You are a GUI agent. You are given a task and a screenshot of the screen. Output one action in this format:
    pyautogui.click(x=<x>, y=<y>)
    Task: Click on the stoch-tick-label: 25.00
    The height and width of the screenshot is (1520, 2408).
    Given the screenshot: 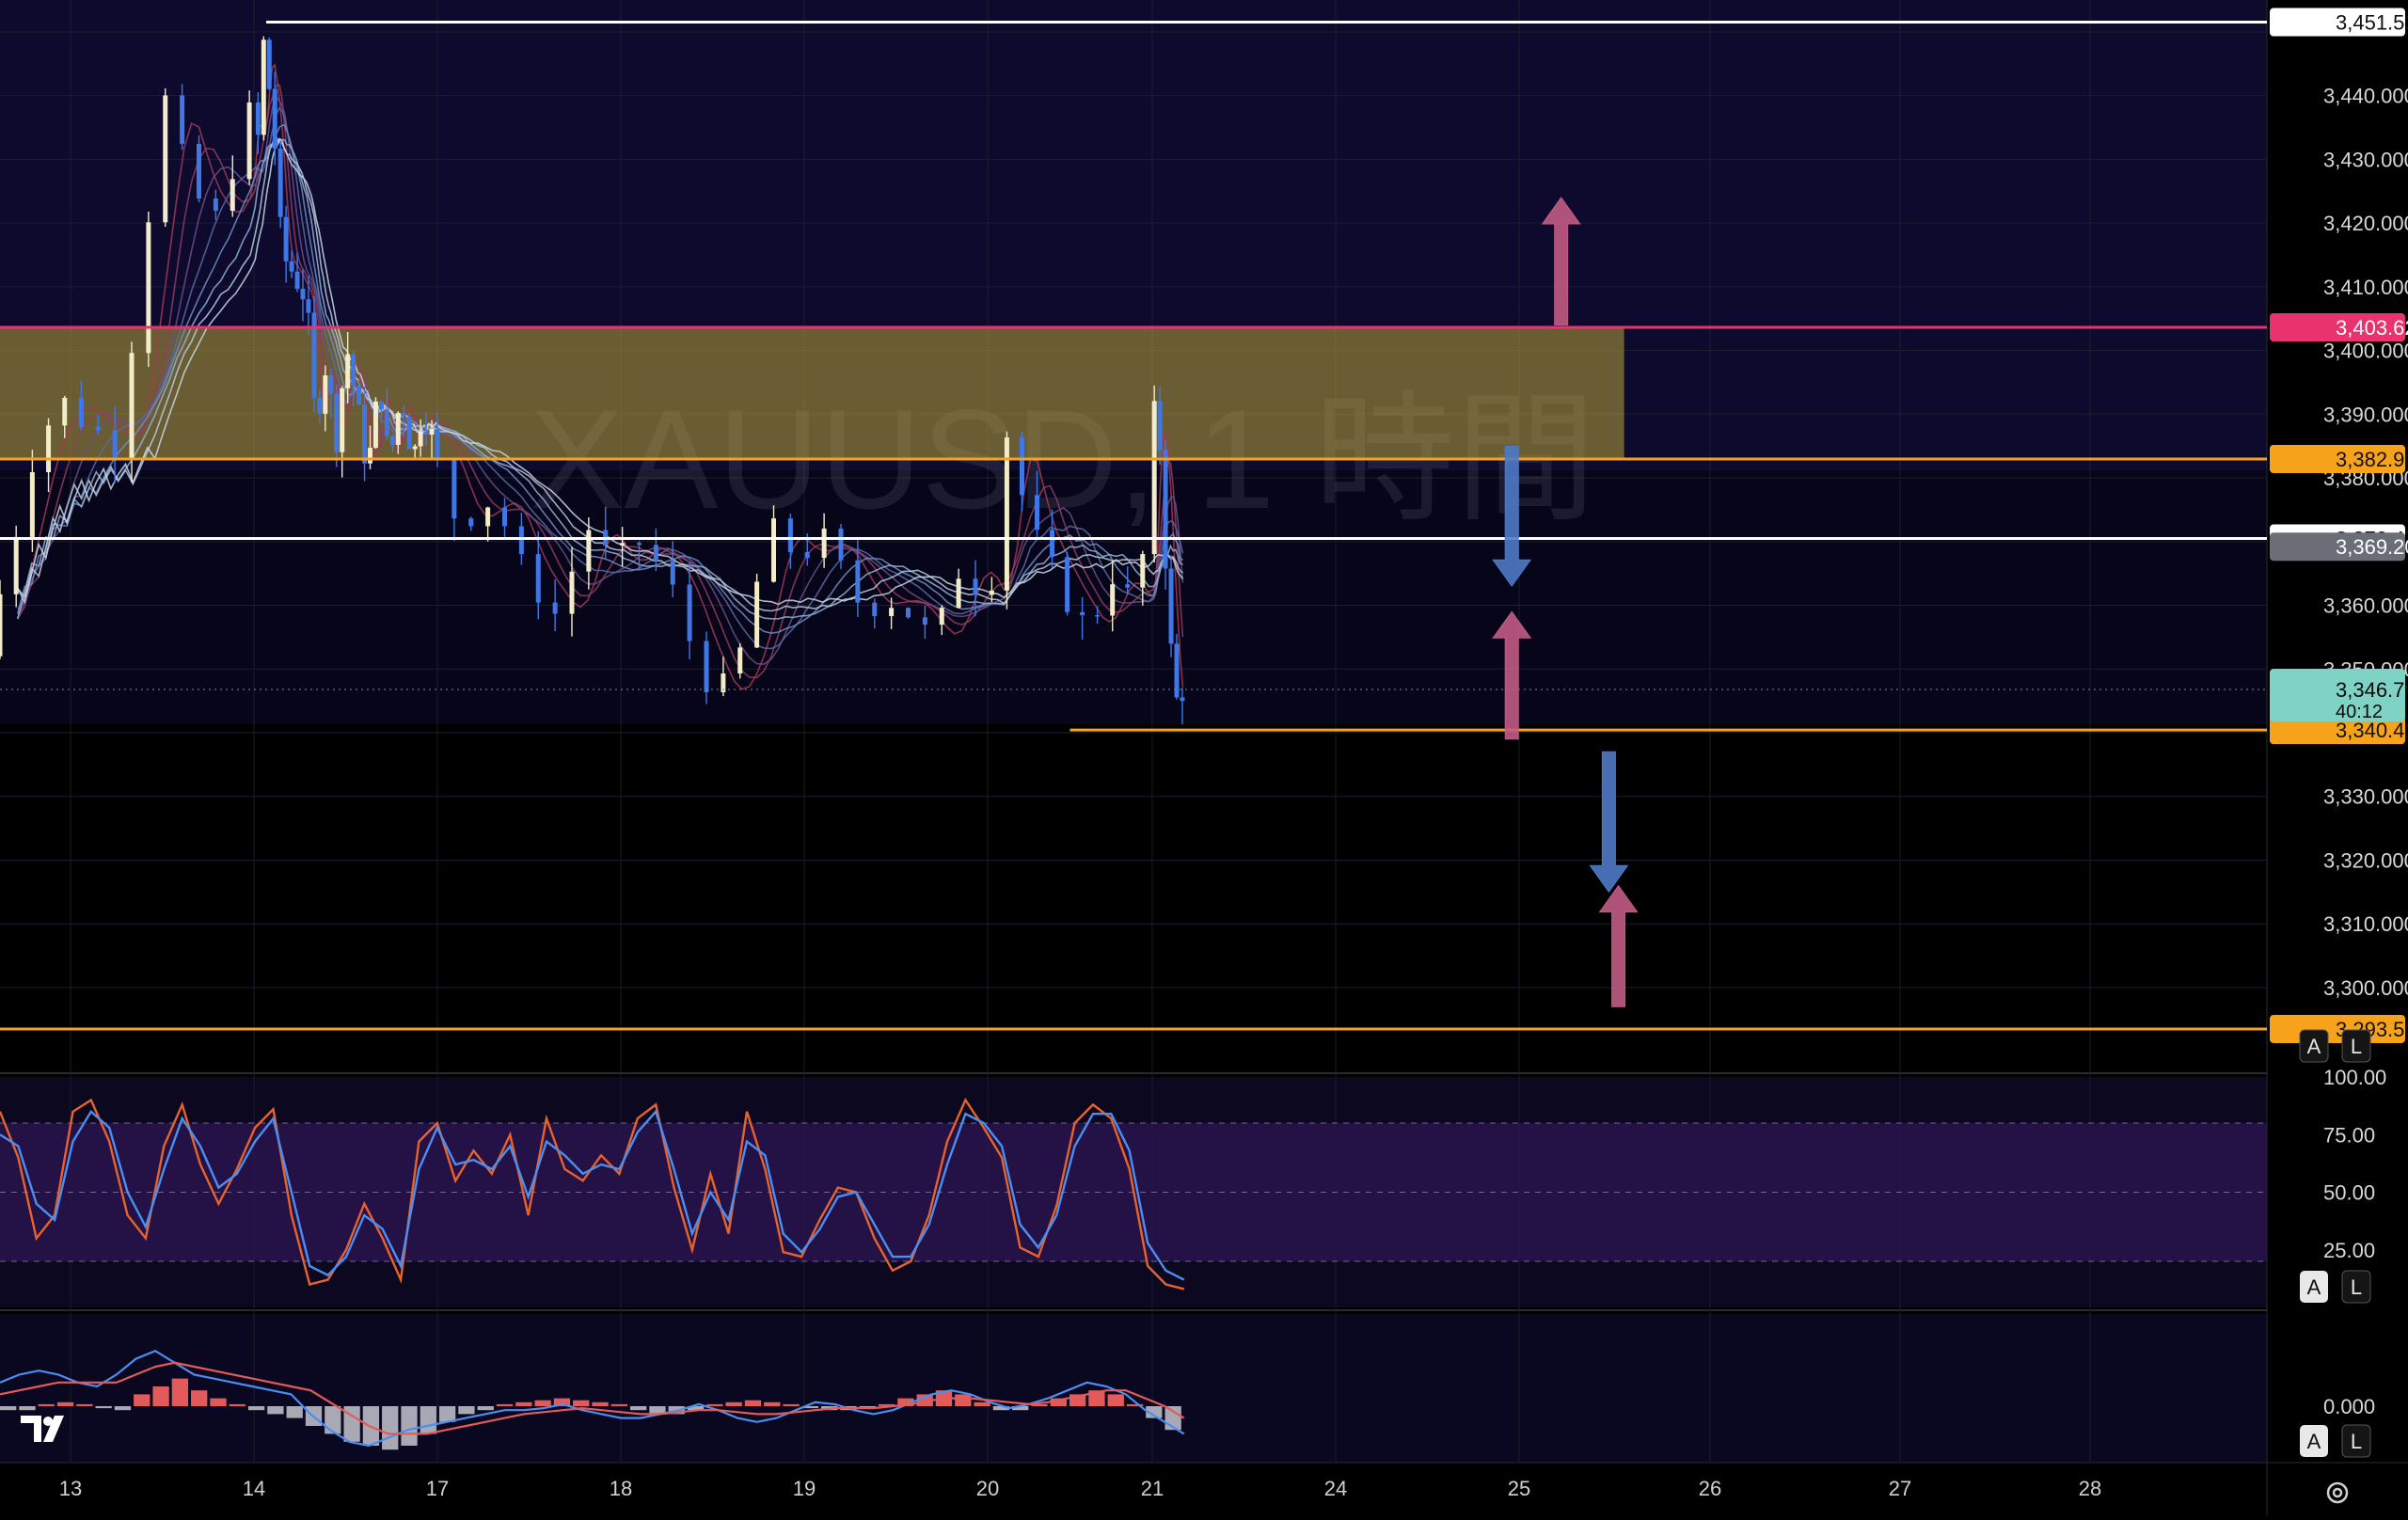 What is the action you would take?
    pyautogui.click(x=2349, y=1250)
    